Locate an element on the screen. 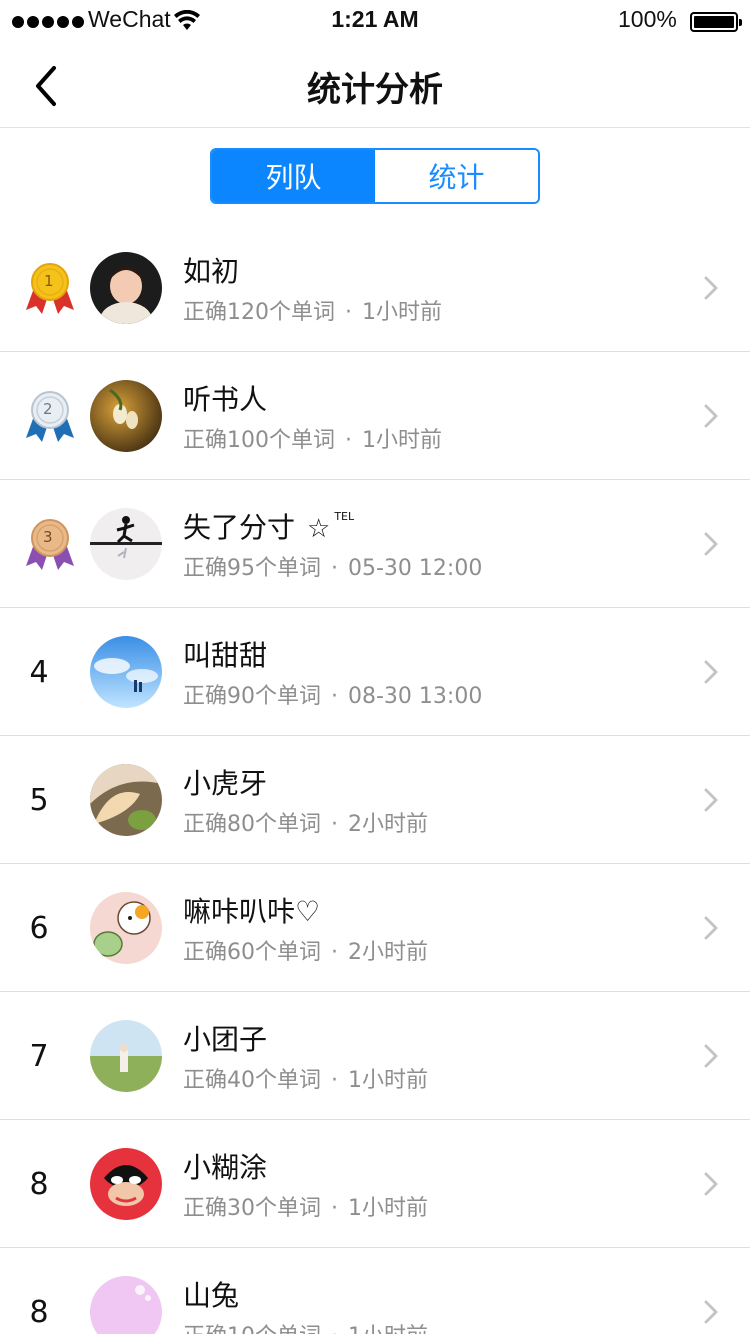 This screenshot has height=1334, width=750. user-name: 听书人 is located at coordinates (225, 399).